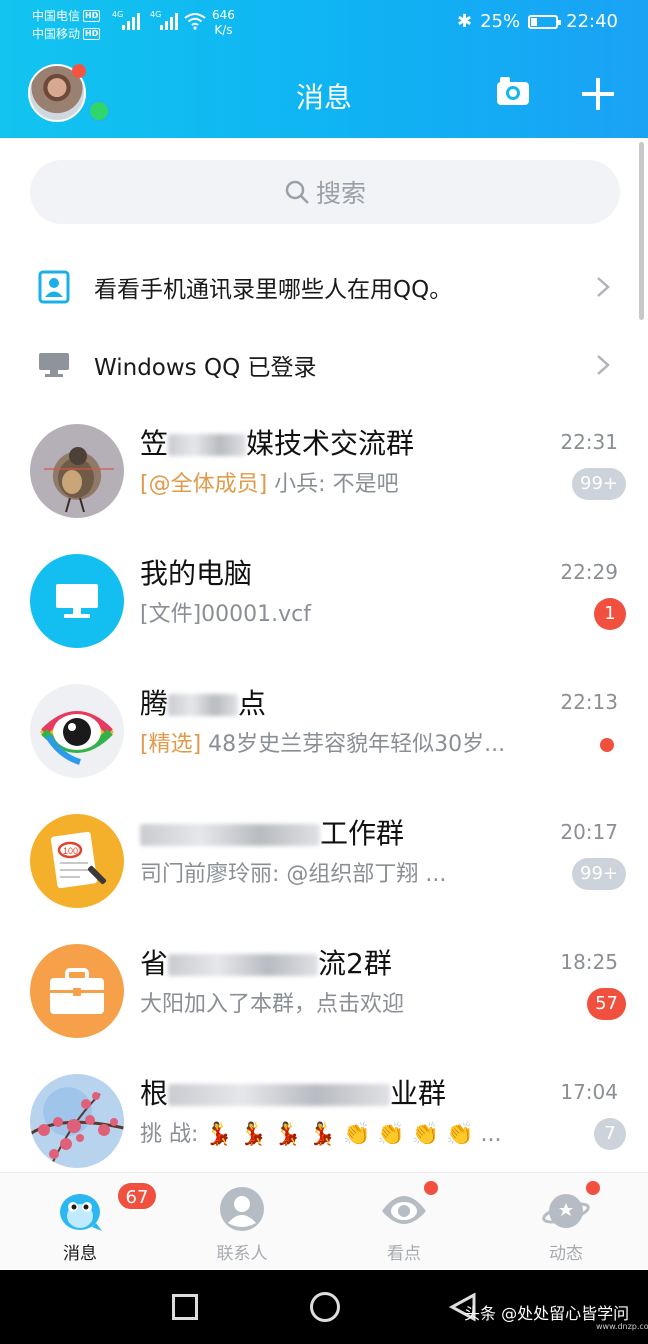 This screenshot has width=648, height=1344. I want to click on camera-icon, so click(513, 91).